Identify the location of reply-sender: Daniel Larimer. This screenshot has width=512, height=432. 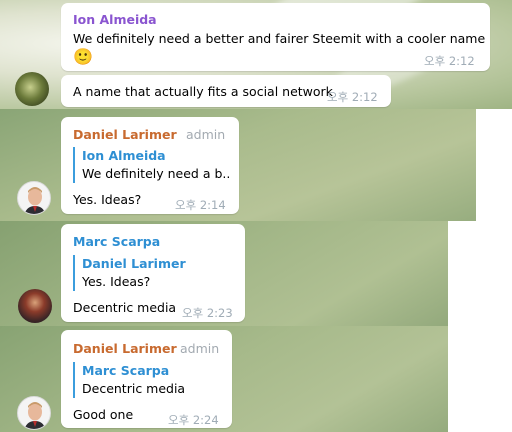
(134, 263).